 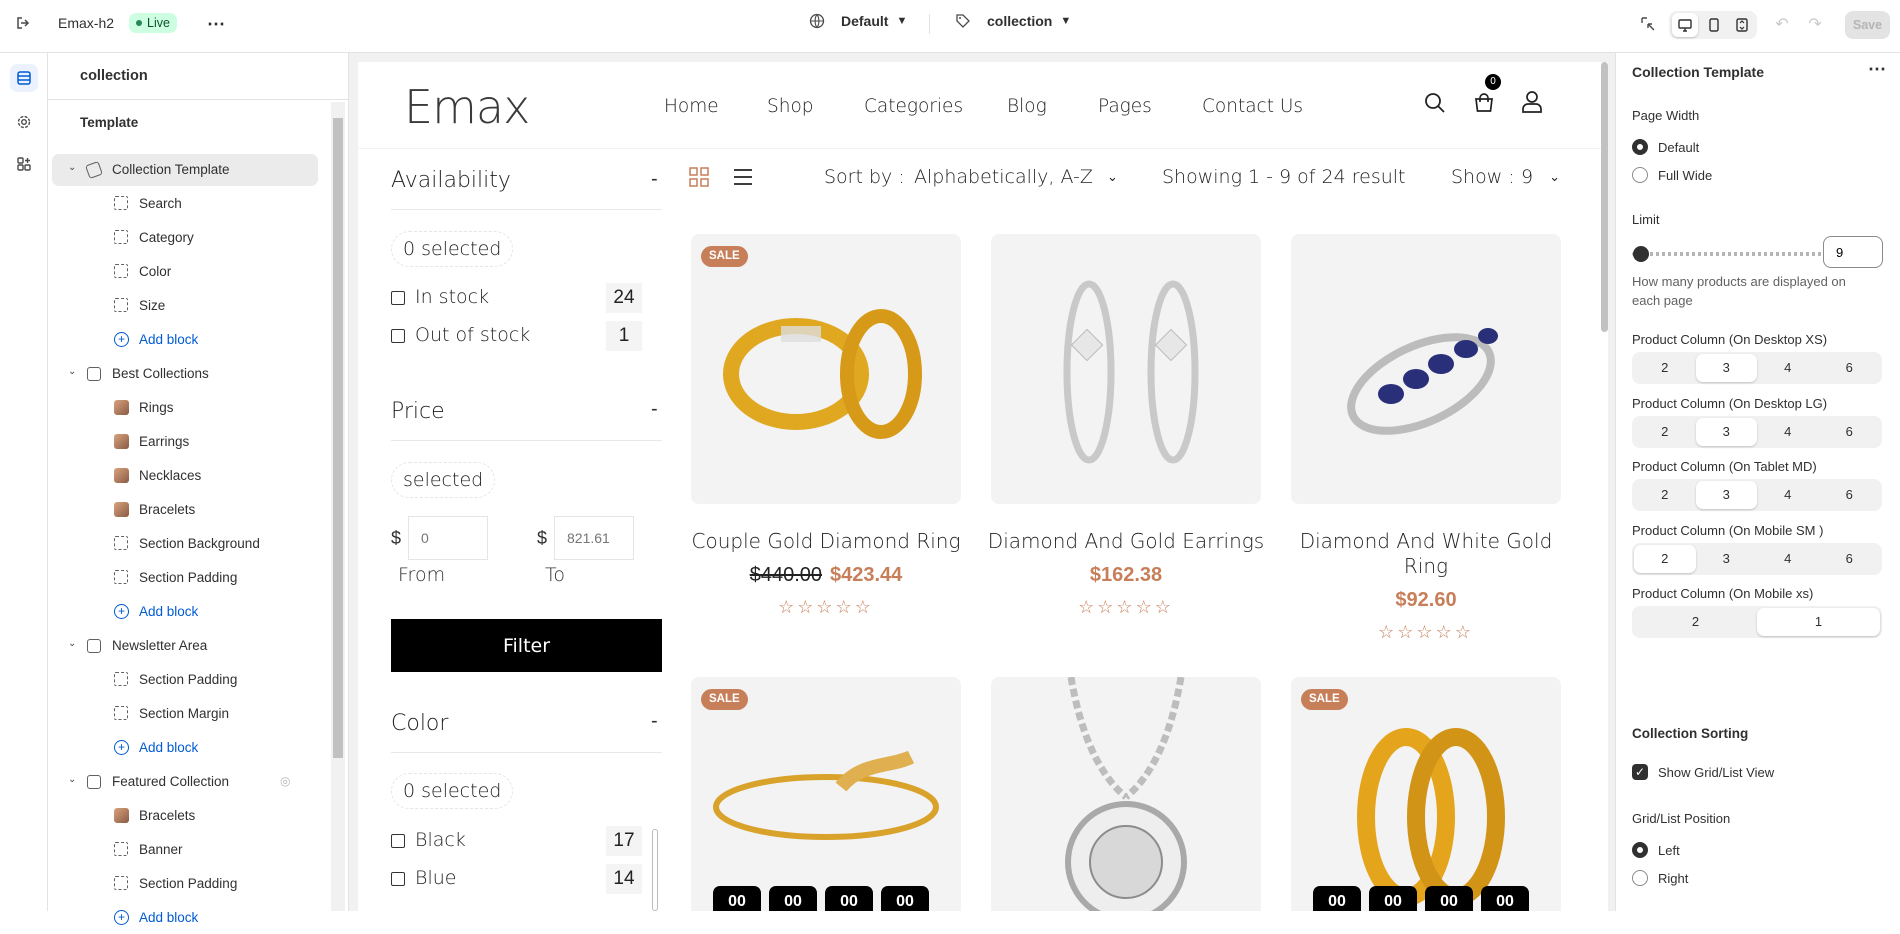 I want to click on in-stock-label: In stock, so click(x=452, y=297).